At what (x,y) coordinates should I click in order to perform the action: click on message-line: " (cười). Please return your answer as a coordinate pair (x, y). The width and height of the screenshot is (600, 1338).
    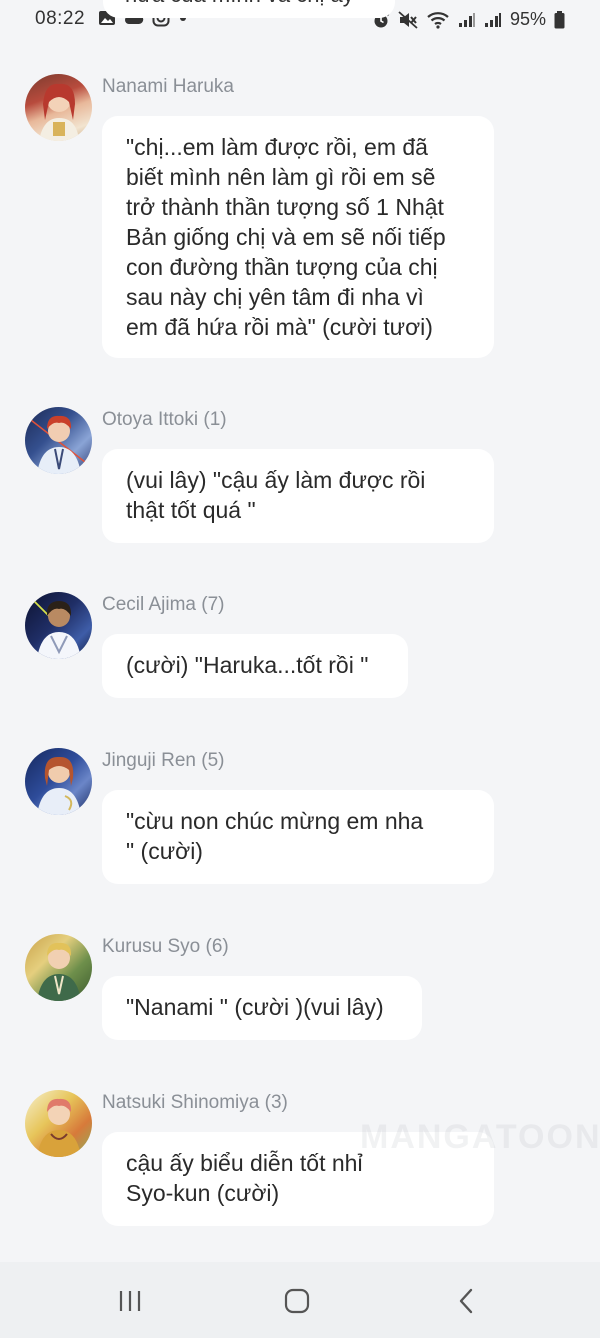
    Looking at the image, I should click on (164, 851).